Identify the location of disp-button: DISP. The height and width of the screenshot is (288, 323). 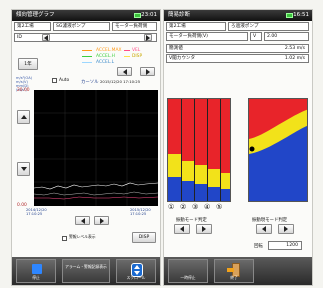
(144, 237).